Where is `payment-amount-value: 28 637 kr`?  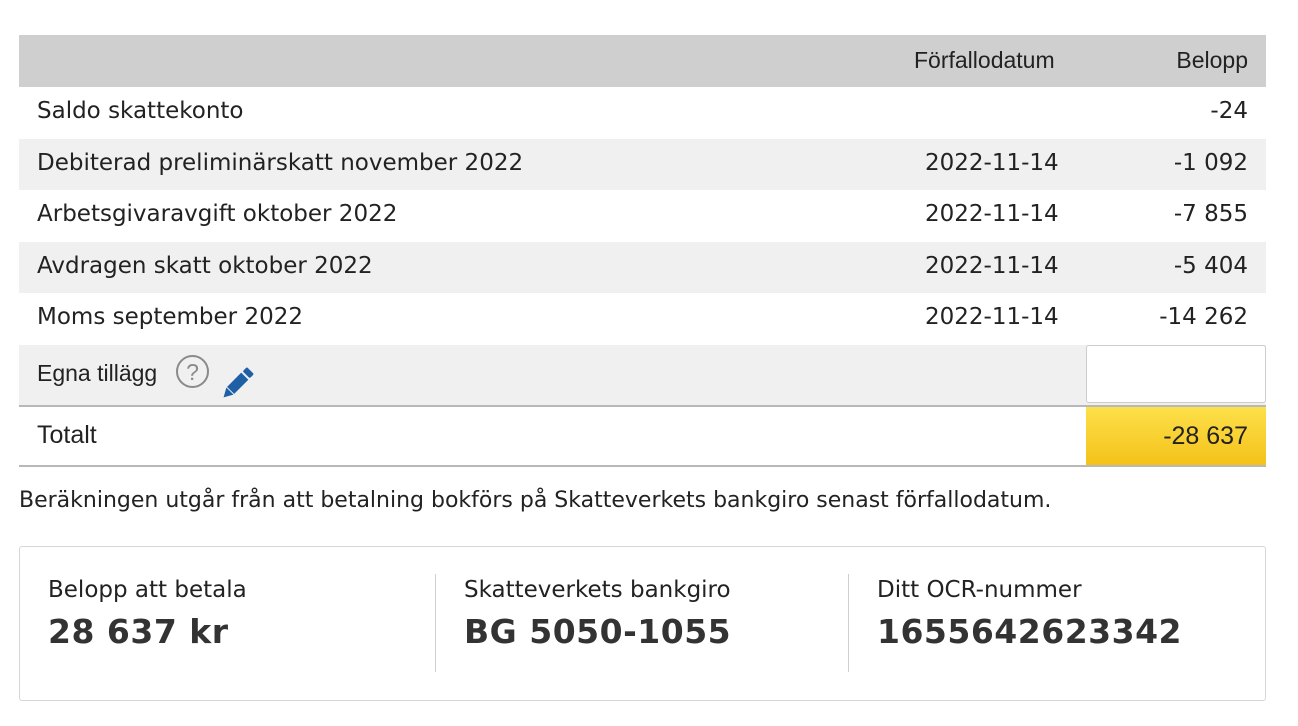 payment-amount-value: 28 637 kr is located at coordinates (138, 631).